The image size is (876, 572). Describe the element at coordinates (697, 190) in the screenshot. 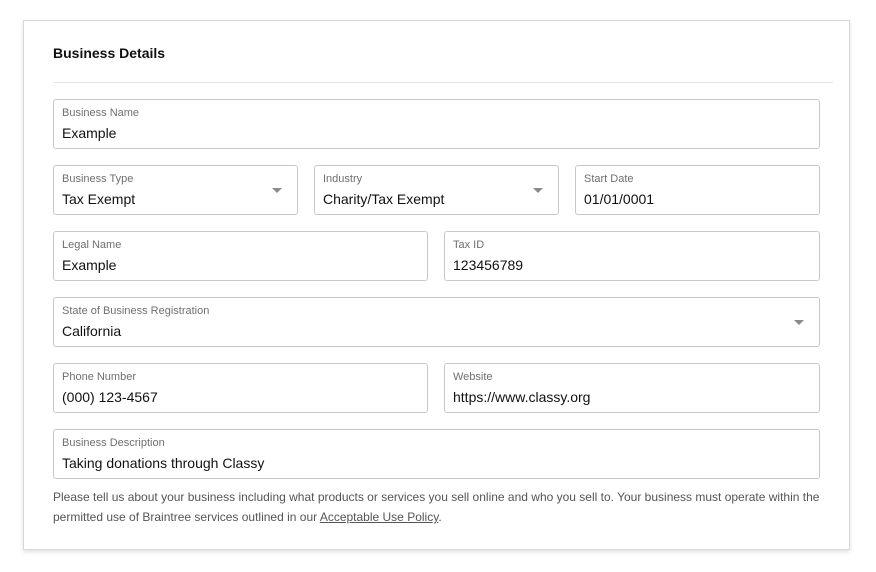

I see `start-date-field: Start Date 01/01/0001` at that location.